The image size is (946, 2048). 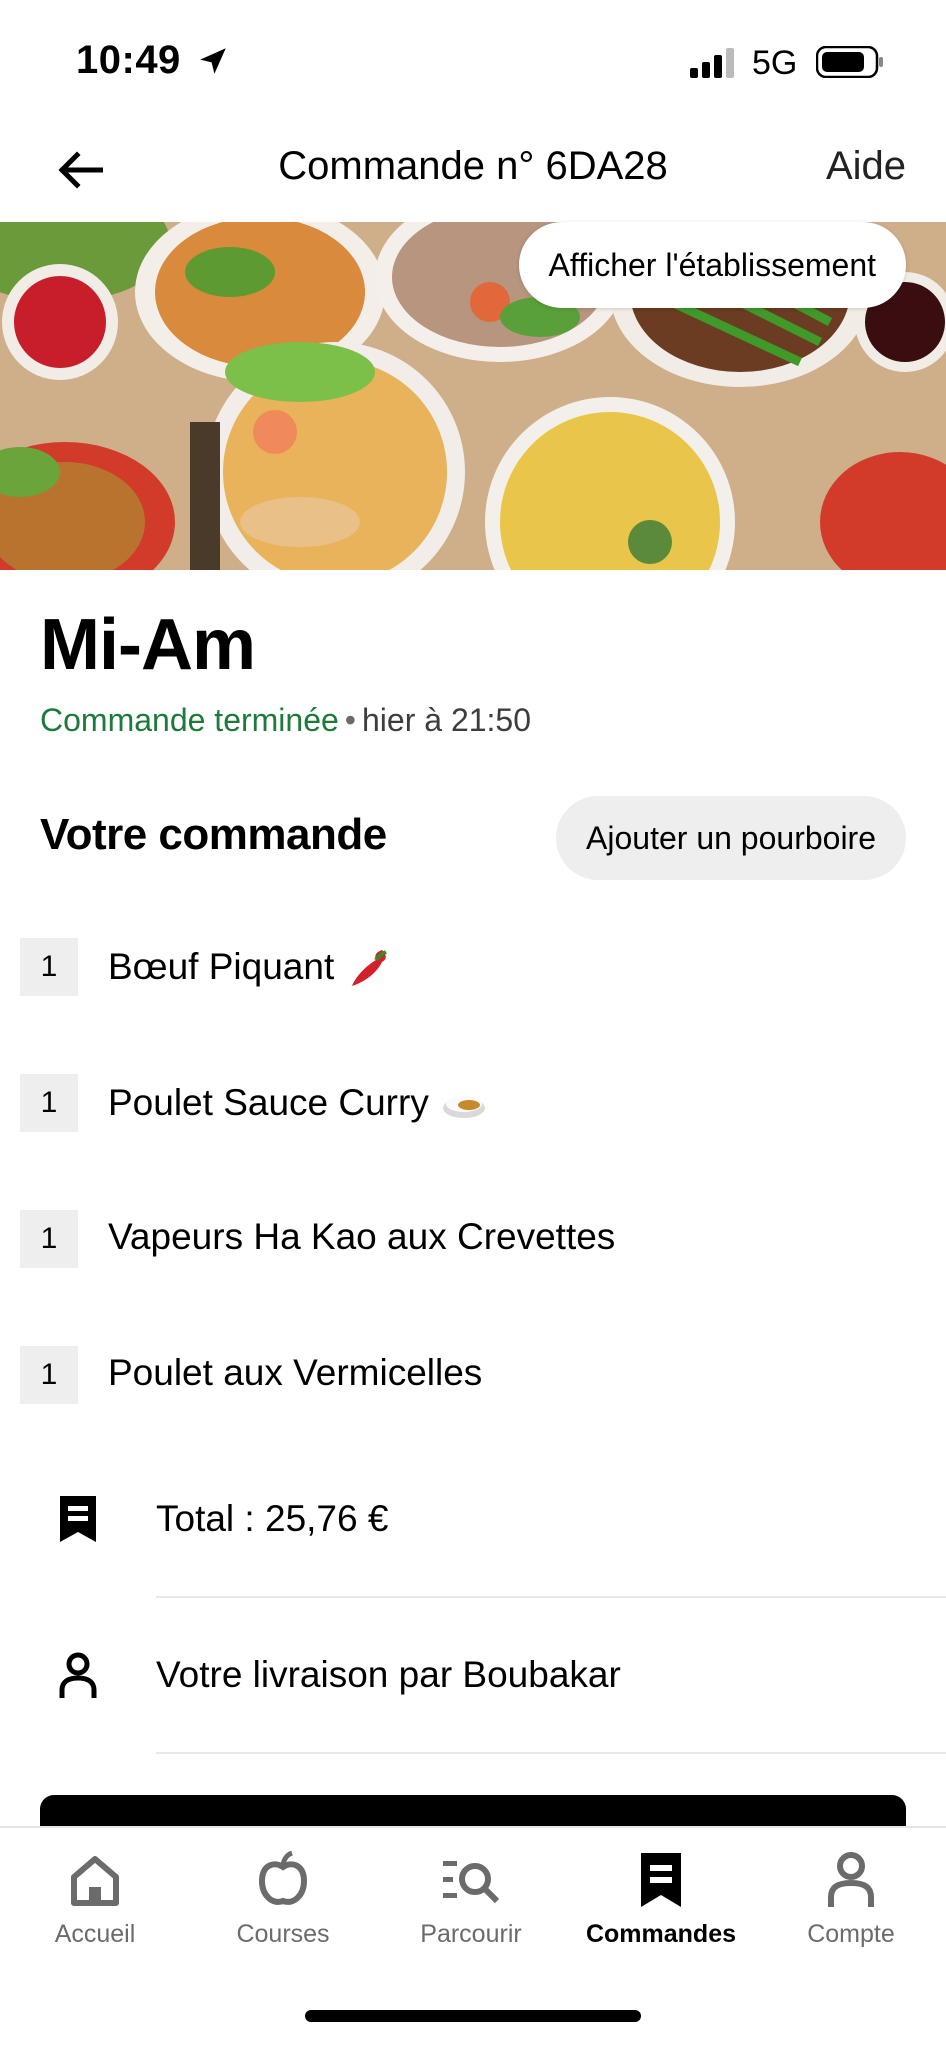 I want to click on item-name: Bœuf Piquant, so click(x=221, y=966).